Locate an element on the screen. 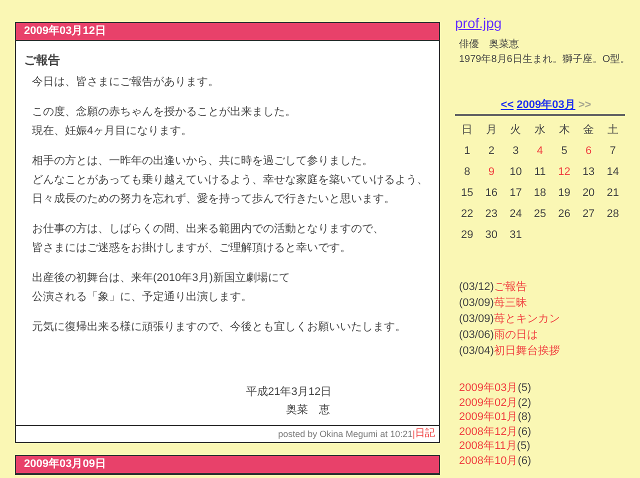  calendar-day: 8 is located at coordinates (467, 172).